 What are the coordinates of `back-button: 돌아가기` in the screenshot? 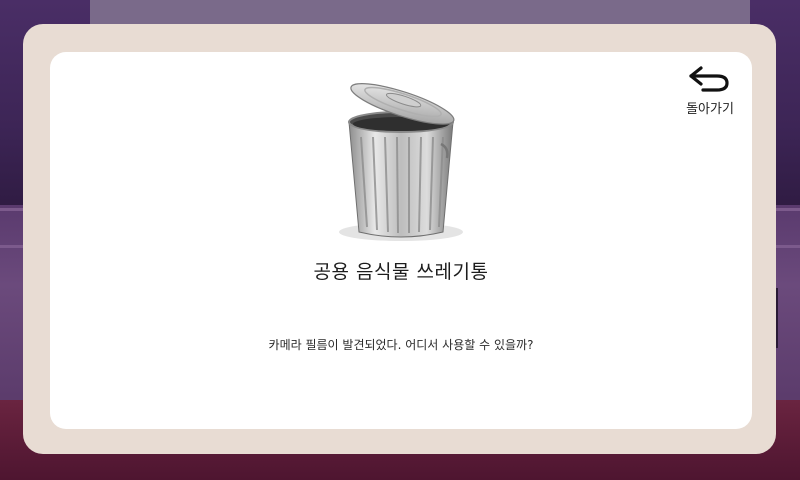 It's located at (710, 92).